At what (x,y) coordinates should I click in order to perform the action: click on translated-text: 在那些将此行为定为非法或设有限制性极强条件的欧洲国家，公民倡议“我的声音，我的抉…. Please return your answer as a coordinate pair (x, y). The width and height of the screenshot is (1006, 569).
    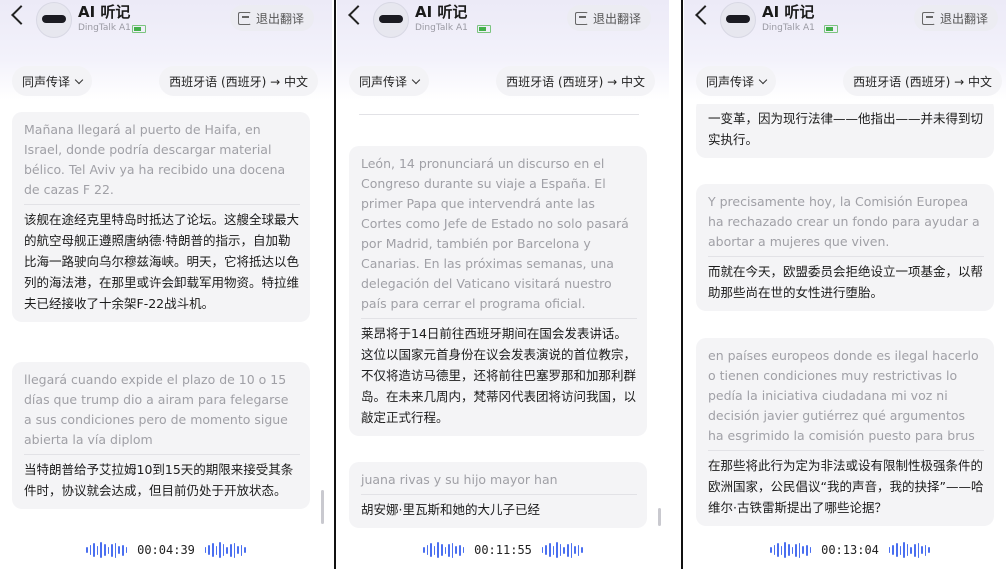
    Looking at the image, I should click on (846, 486).